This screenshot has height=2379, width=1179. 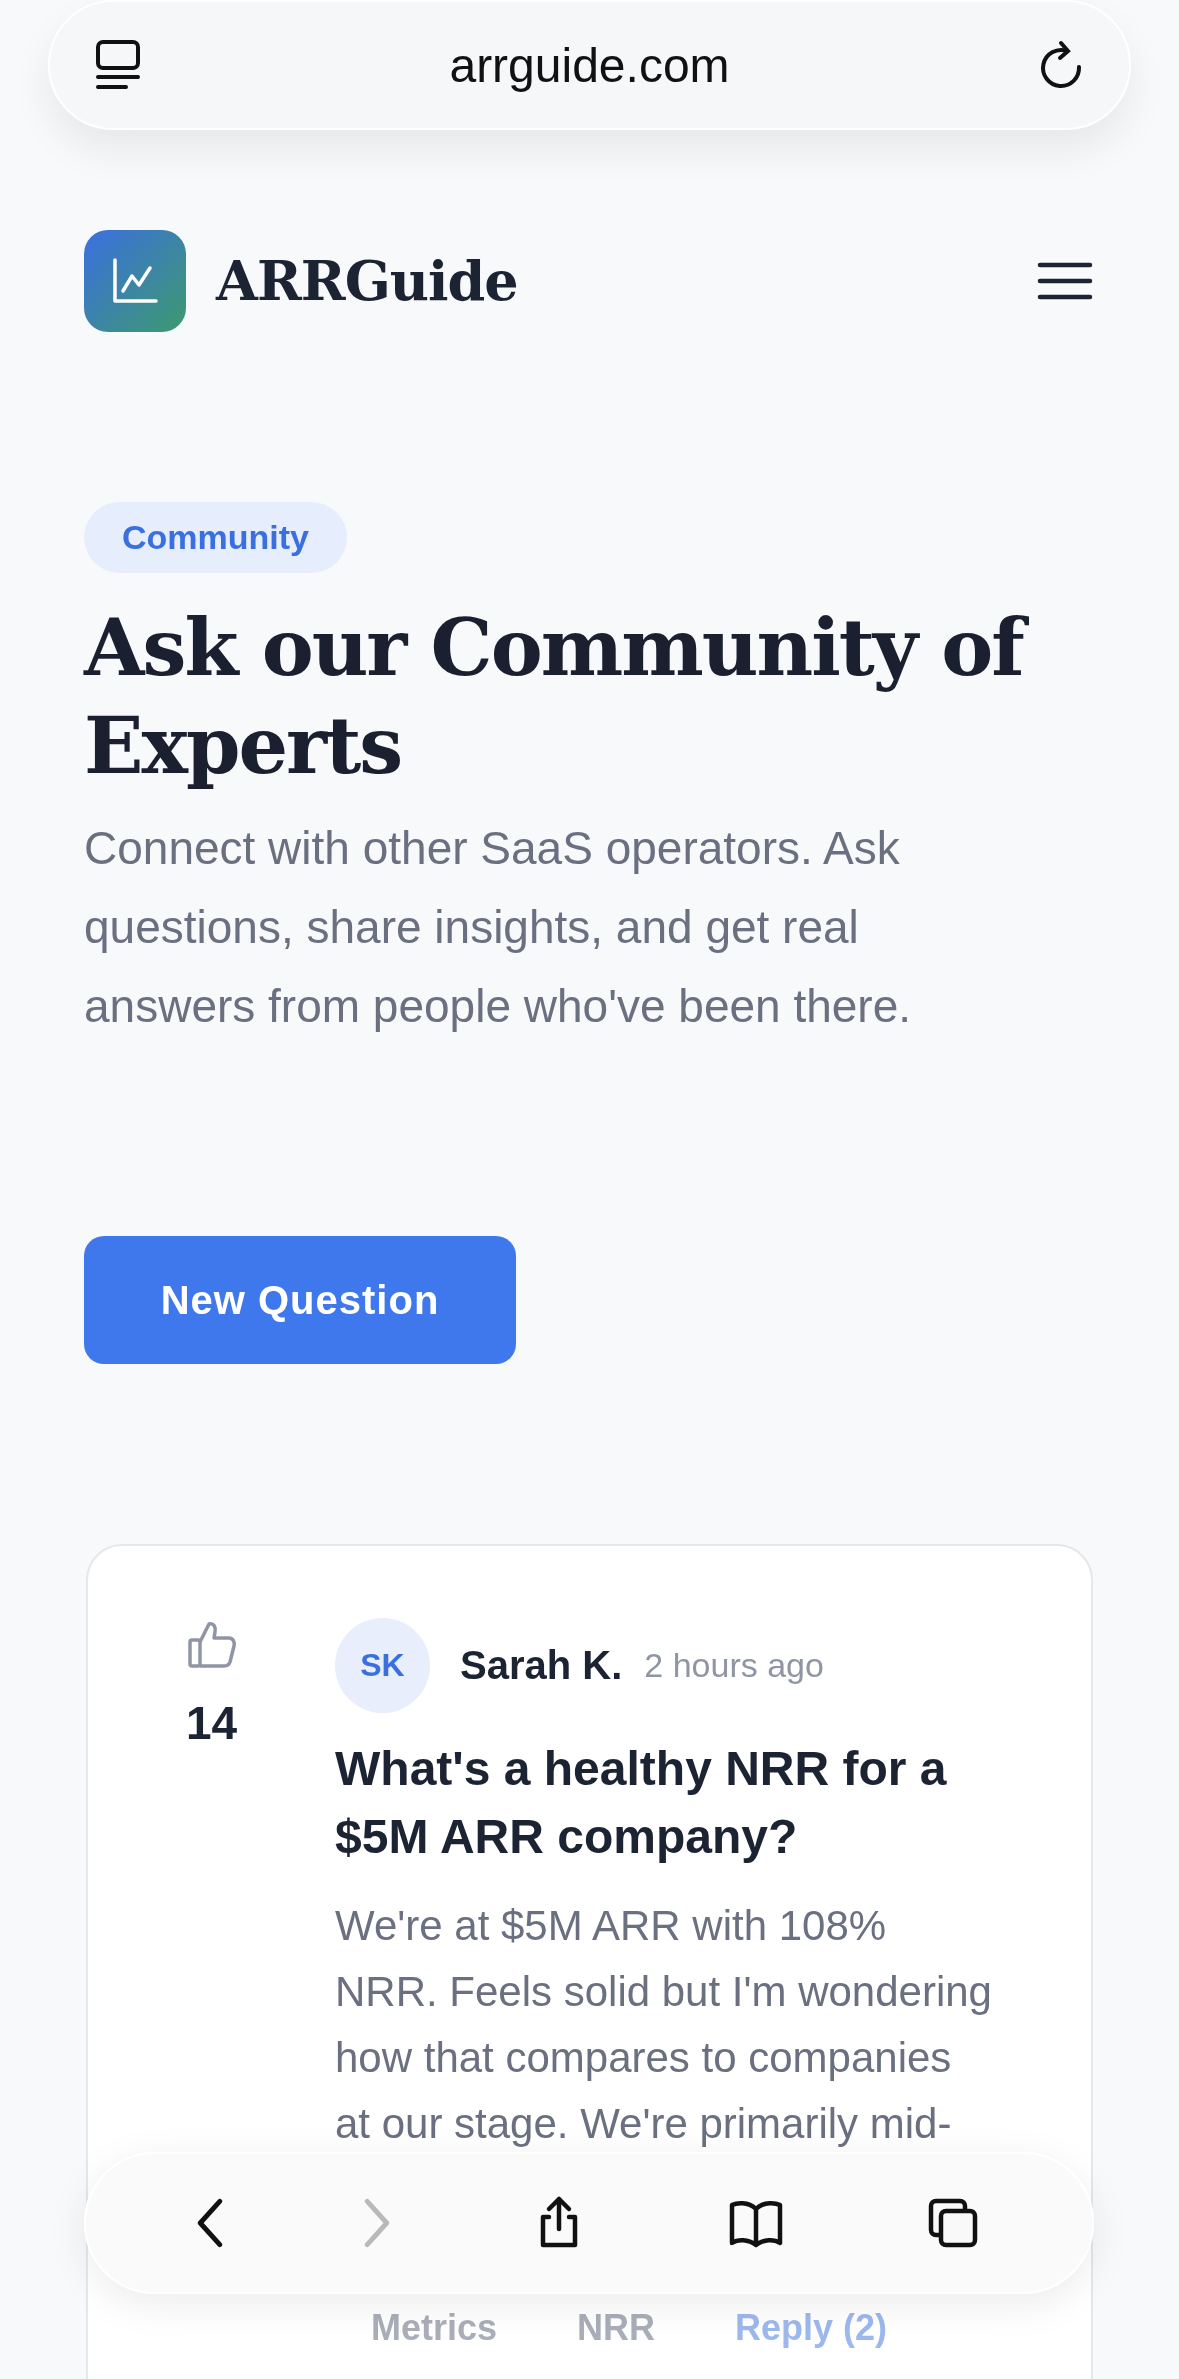 I want to click on page-title: Ask our Community of Experts, so click(x=589, y=697).